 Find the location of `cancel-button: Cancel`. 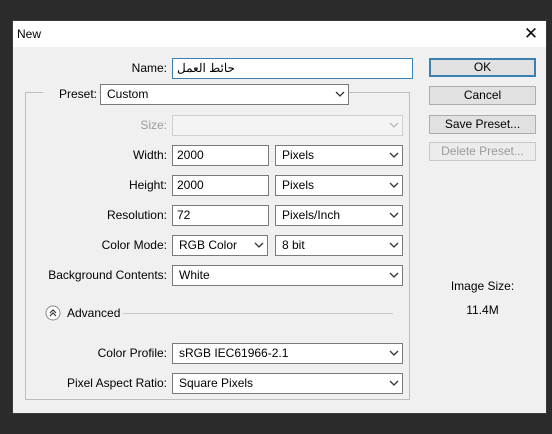

cancel-button: Cancel is located at coordinates (482, 95).